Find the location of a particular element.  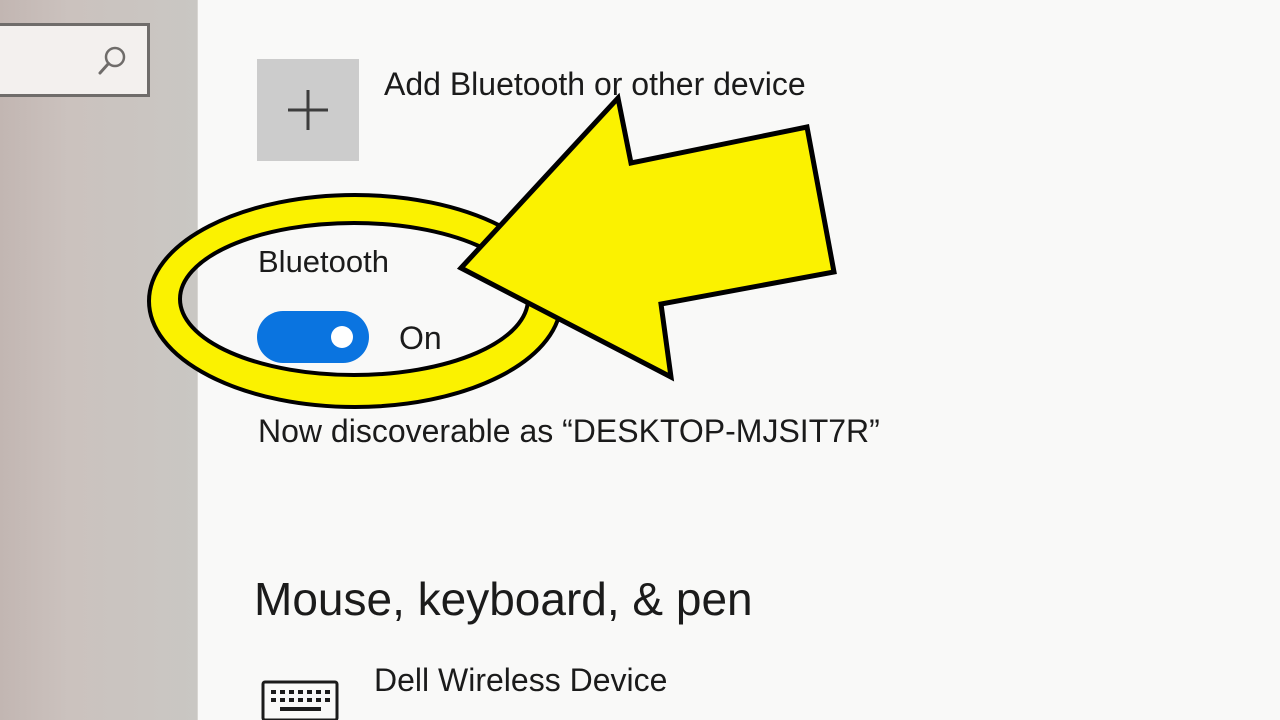

keyboard-icon is located at coordinates (300, 700).